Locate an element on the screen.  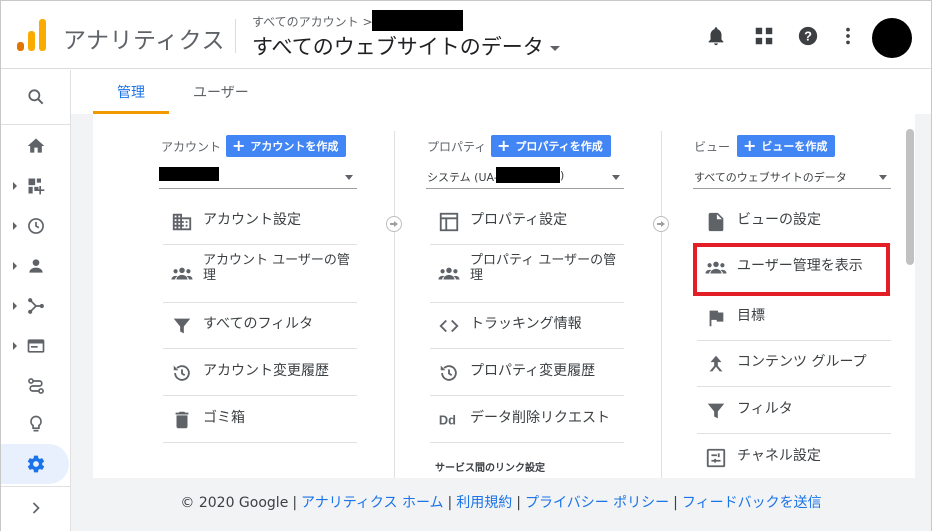
account-change-history-label: アカウント変更履歴 is located at coordinates (266, 371).